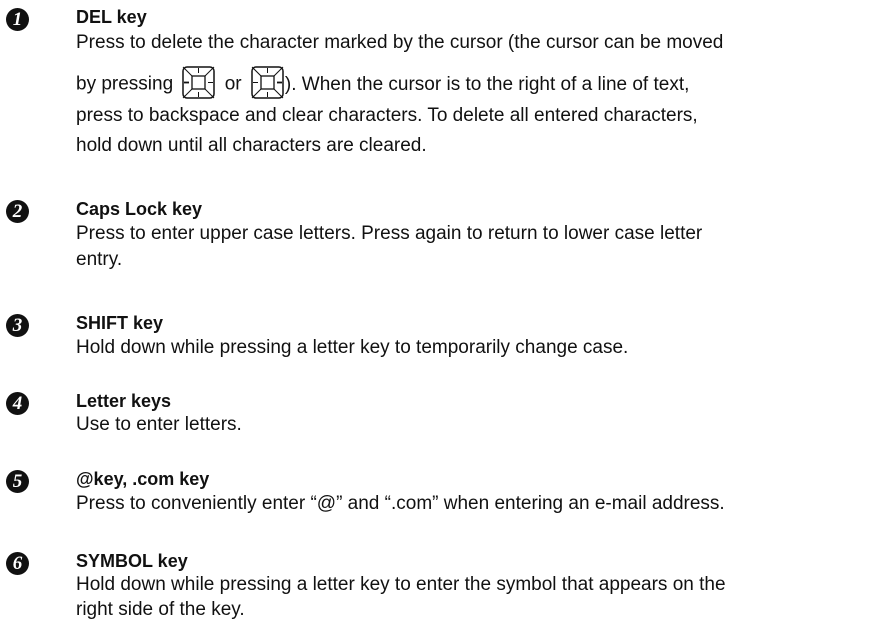 The image size is (896, 638). Describe the element at coordinates (17, 481) in the screenshot. I see `number-badge: 5` at that location.